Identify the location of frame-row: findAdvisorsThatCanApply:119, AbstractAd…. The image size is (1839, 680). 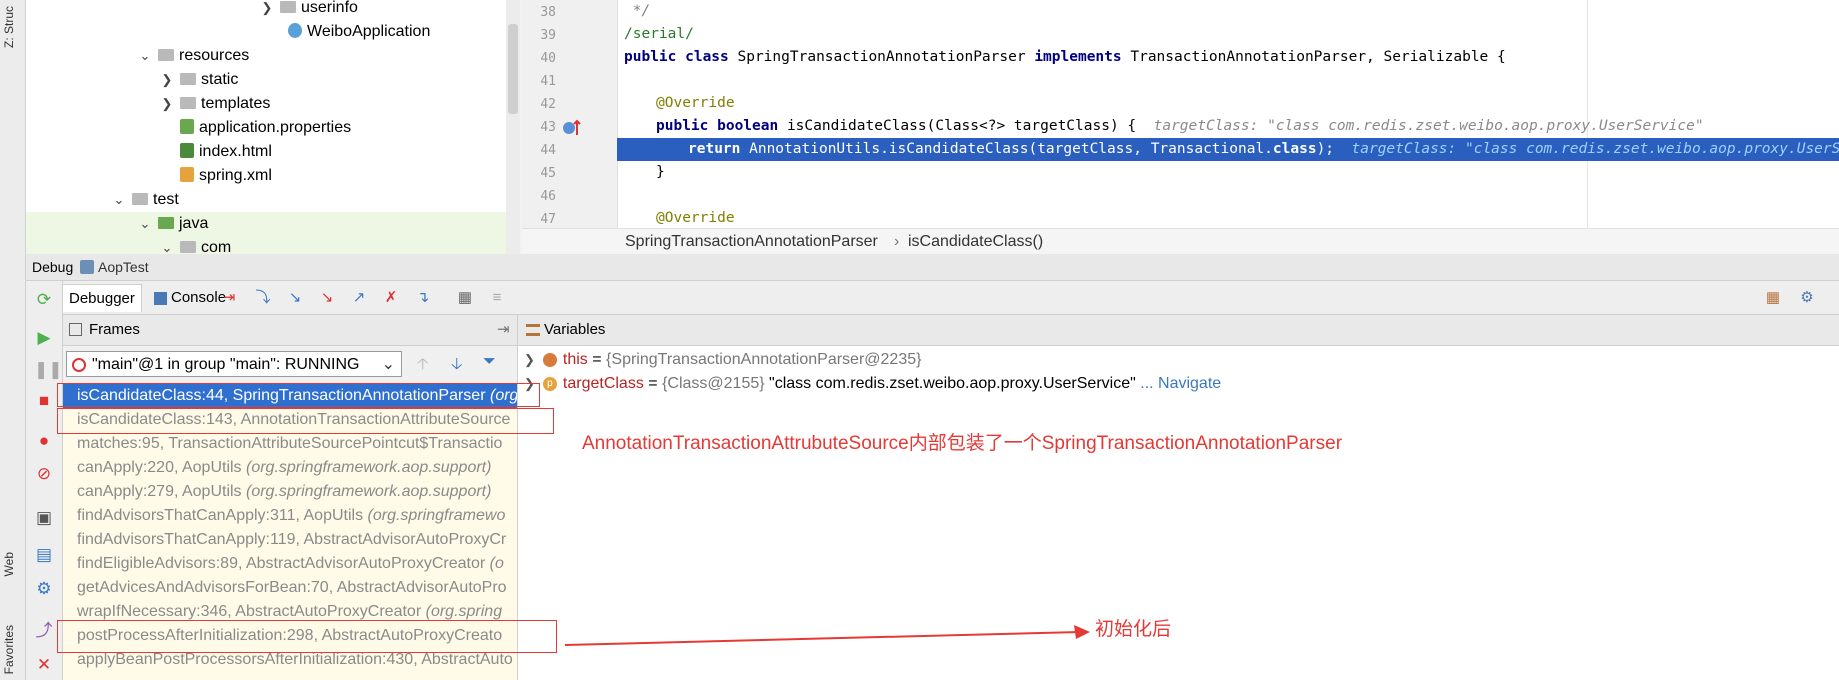
(290, 540).